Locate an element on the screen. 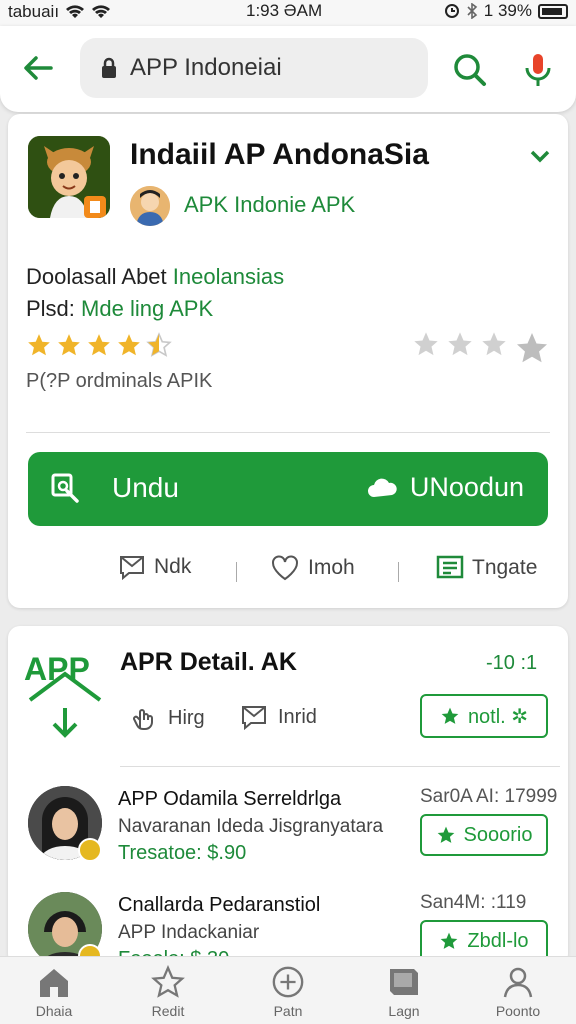 This screenshot has width=576, height=1024. detail-outline-button: notl. ✲ is located at coordinates (484, 716).